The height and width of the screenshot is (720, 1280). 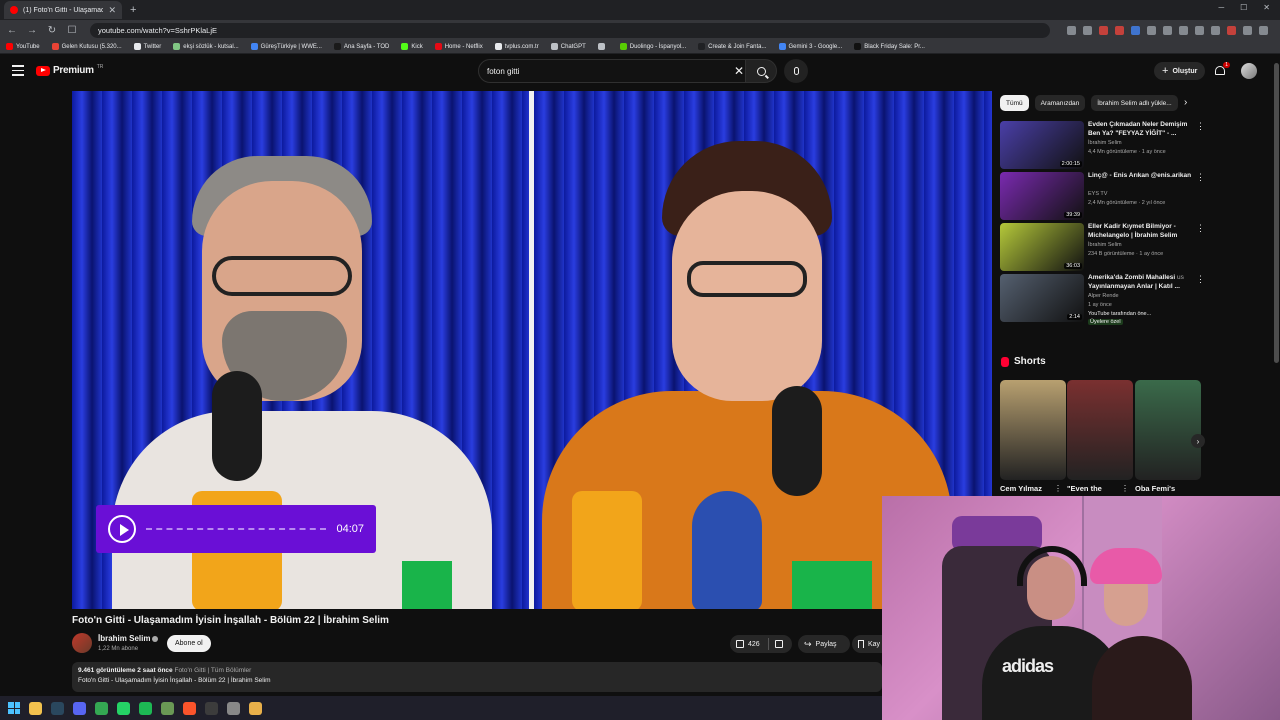 What do you see at coordinates (35, 708) in the screenshot?
I see `file-explorer-icon` at bounding box center [35, 708].